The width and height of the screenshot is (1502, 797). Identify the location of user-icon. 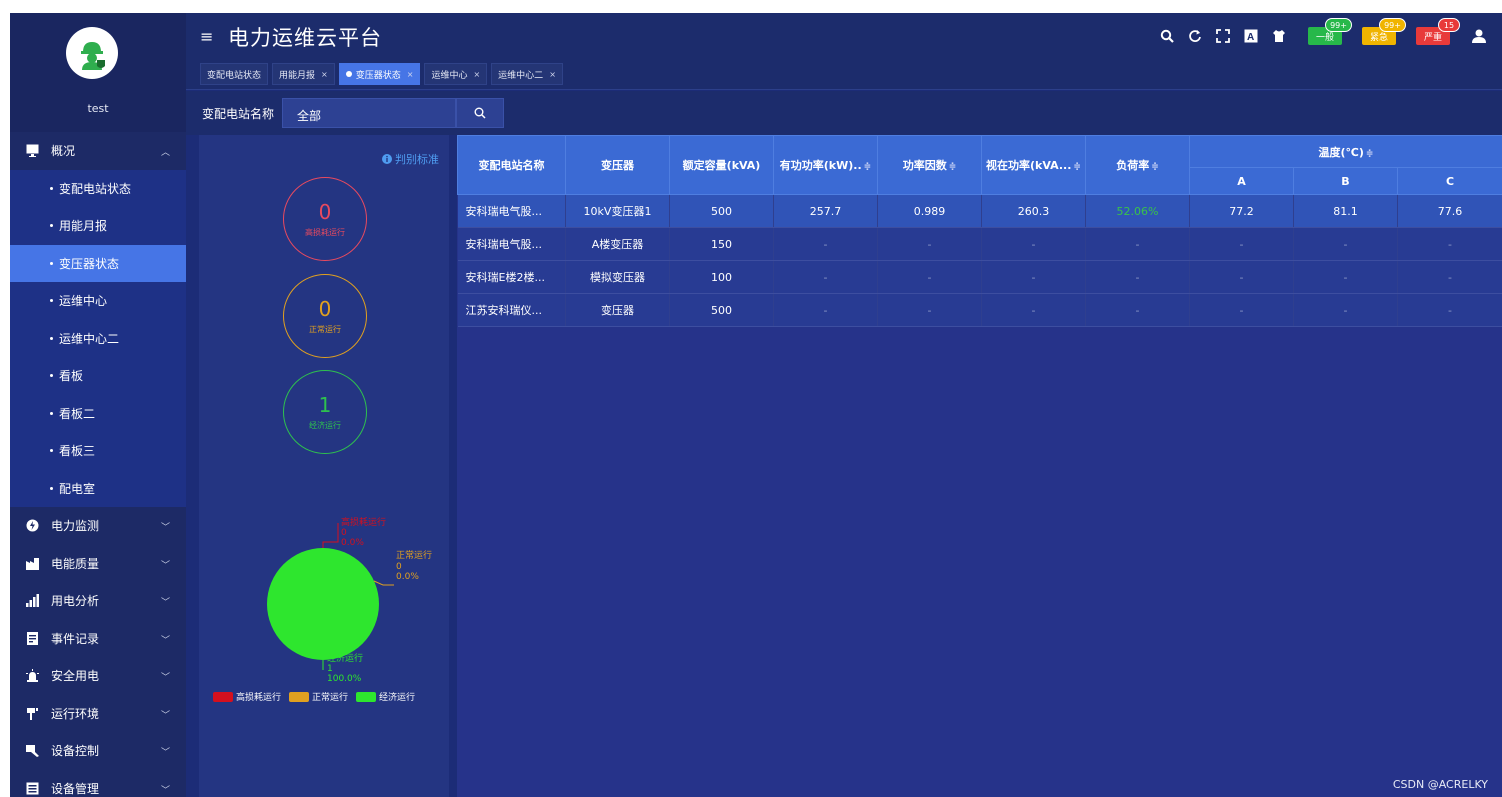
(1479, 36).